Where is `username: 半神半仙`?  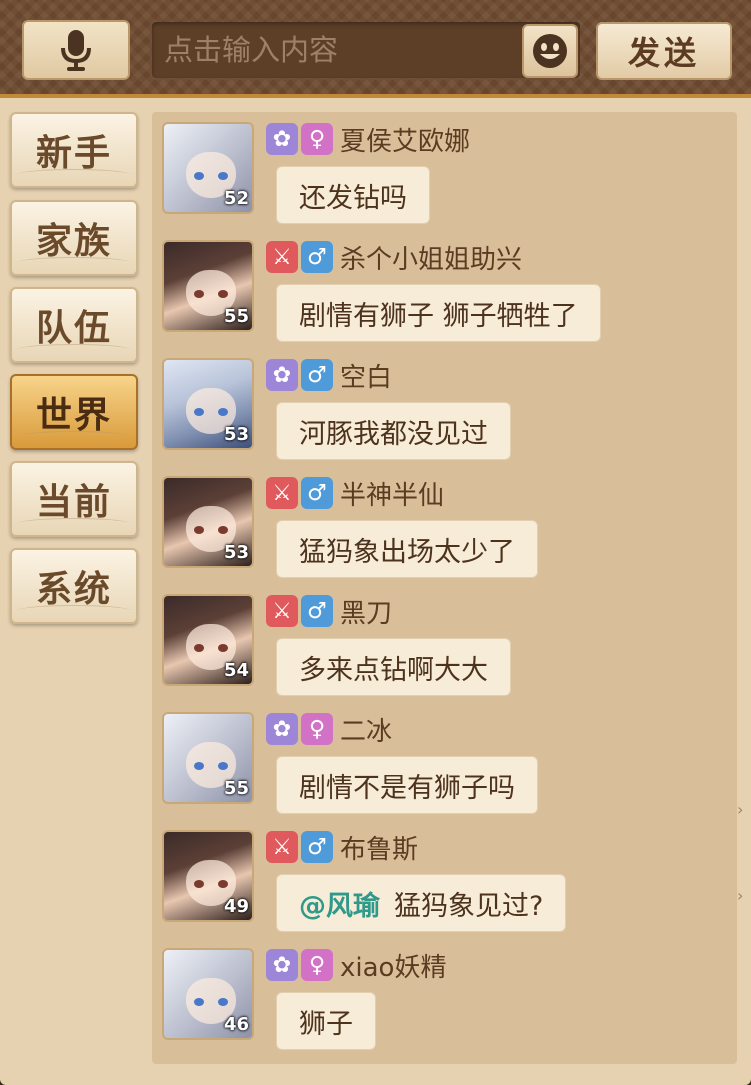
username: 半神半仙 is located at coordinates (392, 493).